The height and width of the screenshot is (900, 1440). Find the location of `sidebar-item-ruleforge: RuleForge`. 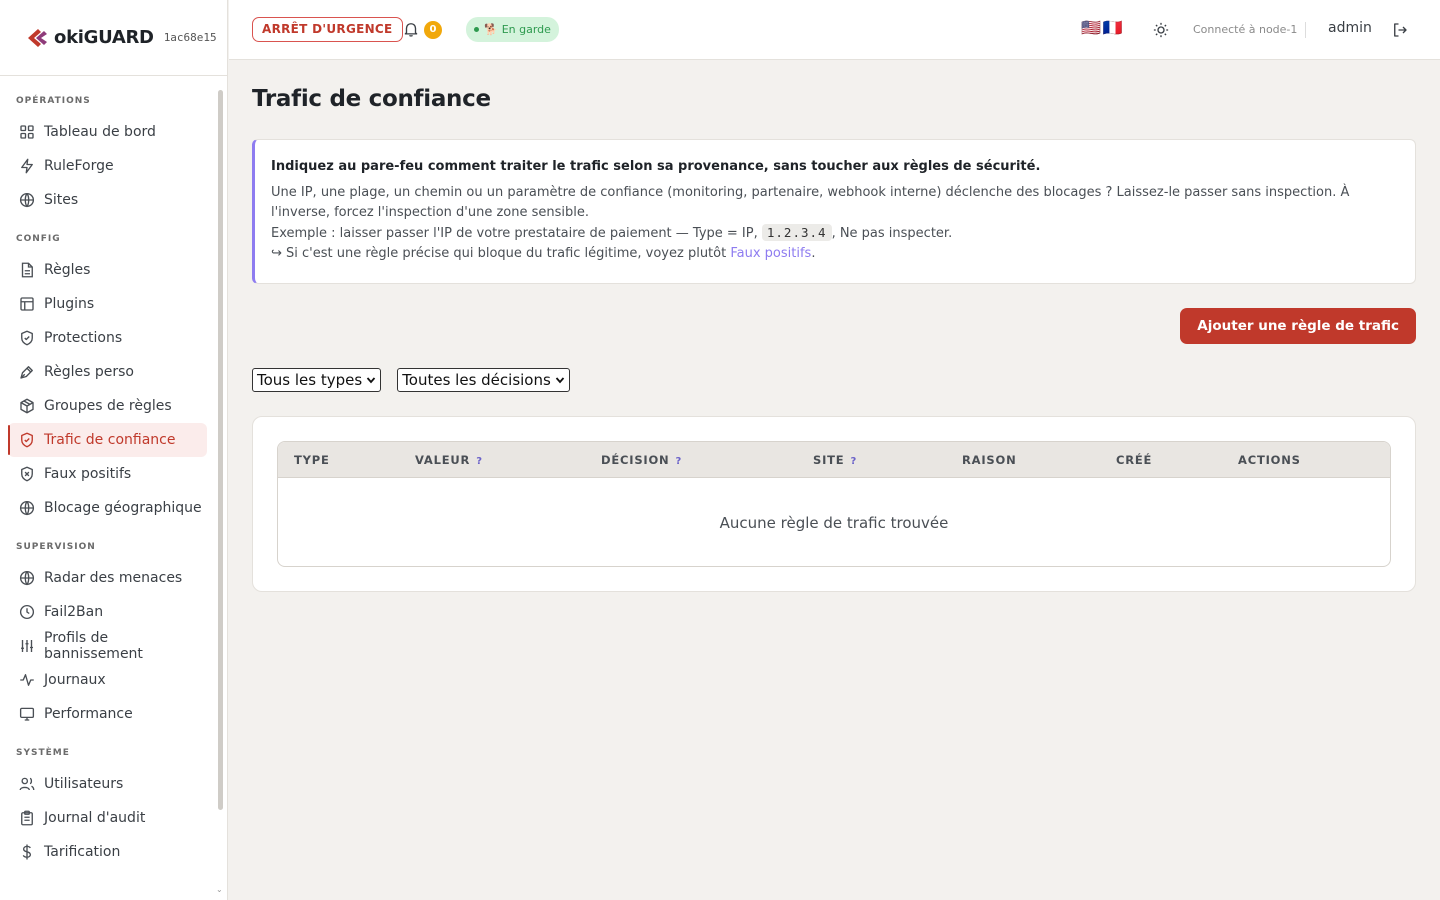

sidebar-item-ruleforge: RuleForge is located at coordinates (107, 166).